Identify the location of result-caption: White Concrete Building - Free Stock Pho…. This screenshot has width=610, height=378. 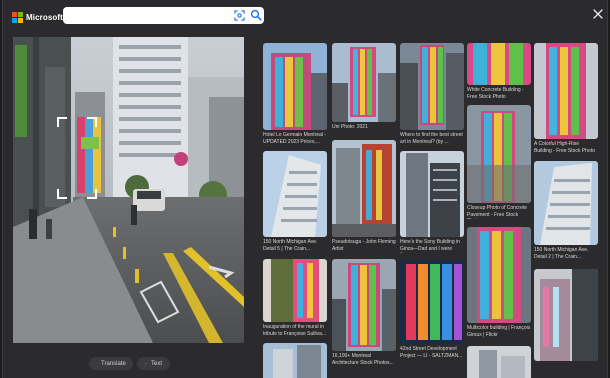
(495, 93).